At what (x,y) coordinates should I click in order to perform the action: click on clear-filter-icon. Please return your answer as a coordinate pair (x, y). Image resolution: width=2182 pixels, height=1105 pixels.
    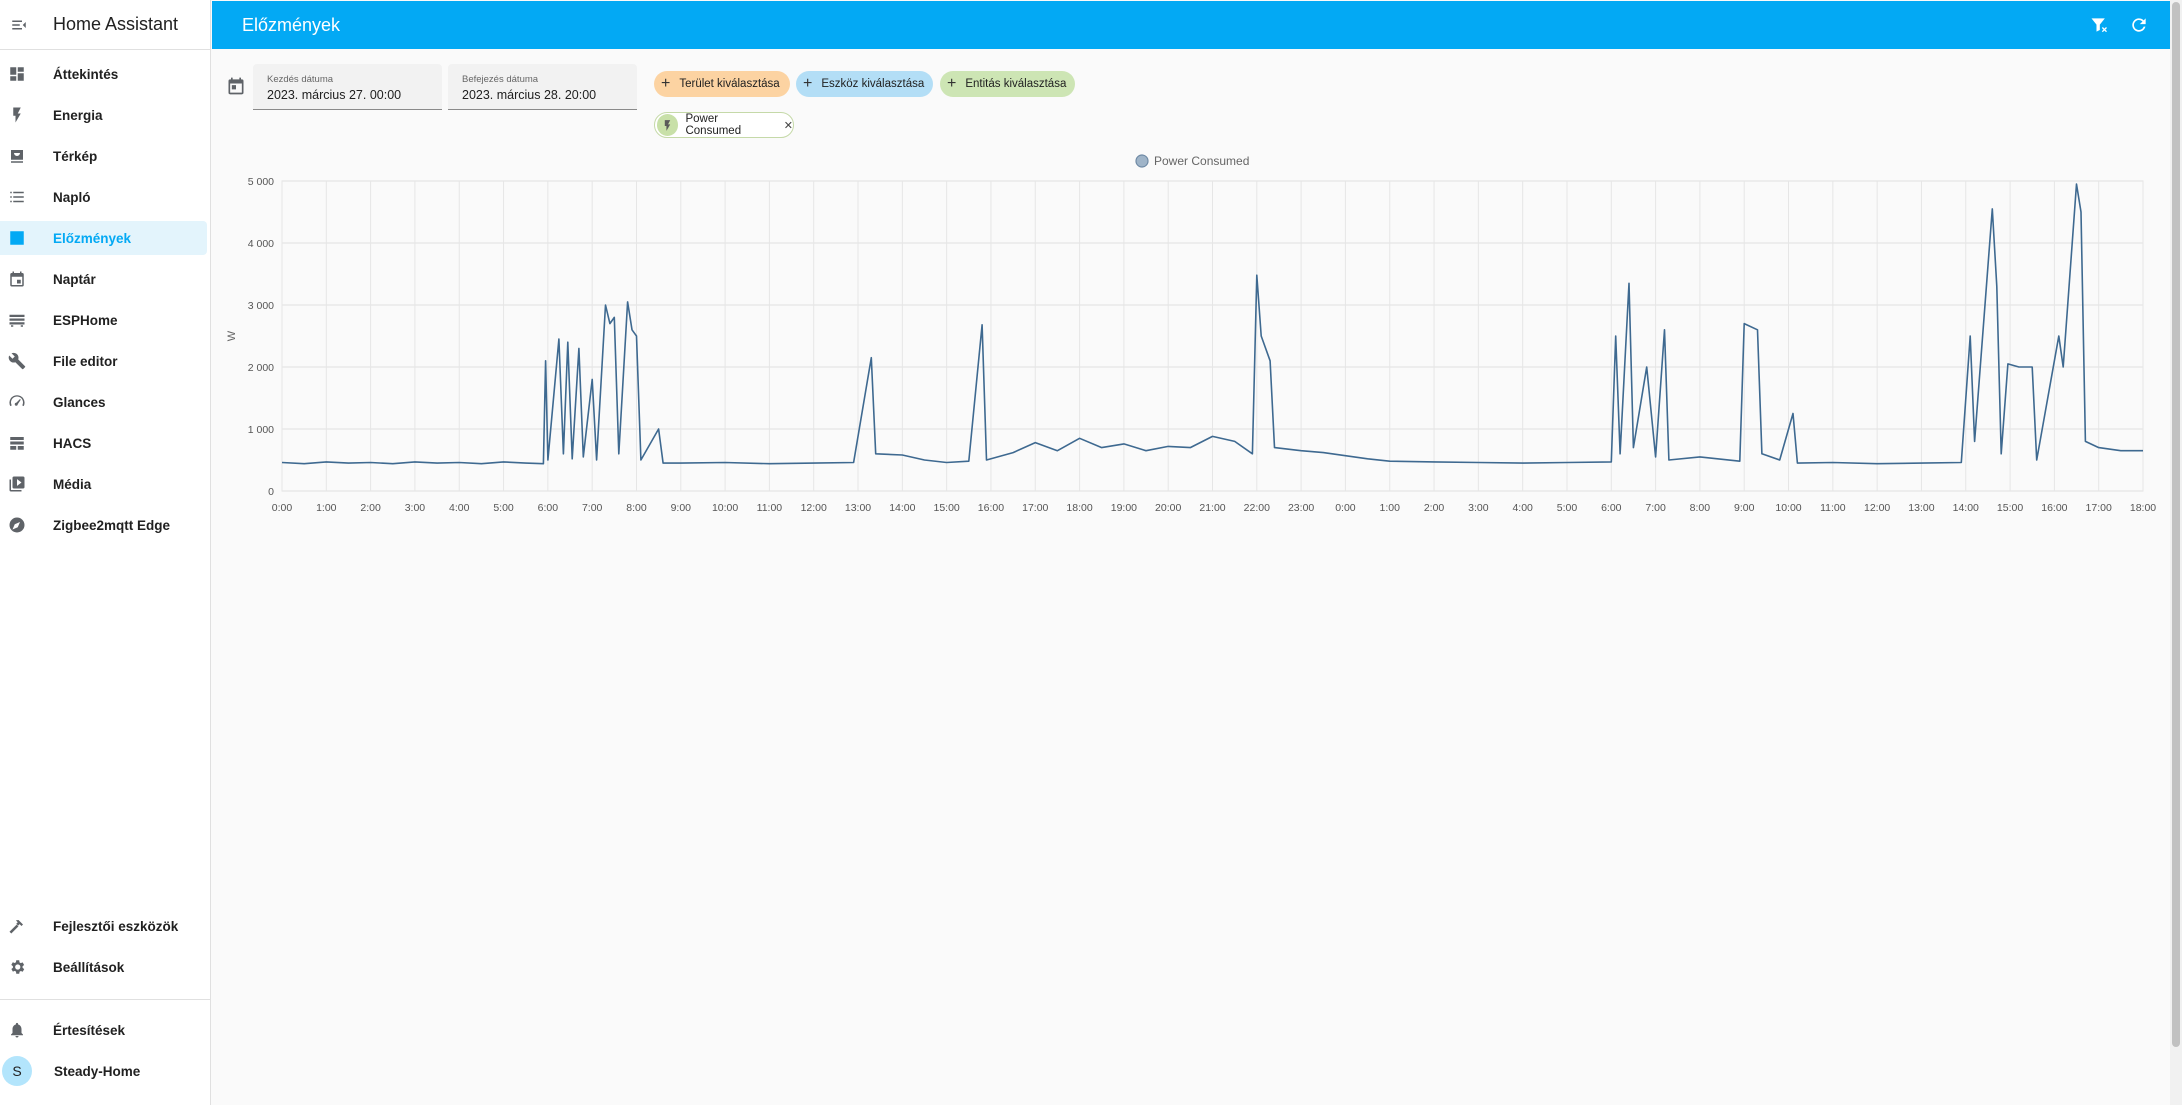
    Looking at the image, I should click on (2099, 25).